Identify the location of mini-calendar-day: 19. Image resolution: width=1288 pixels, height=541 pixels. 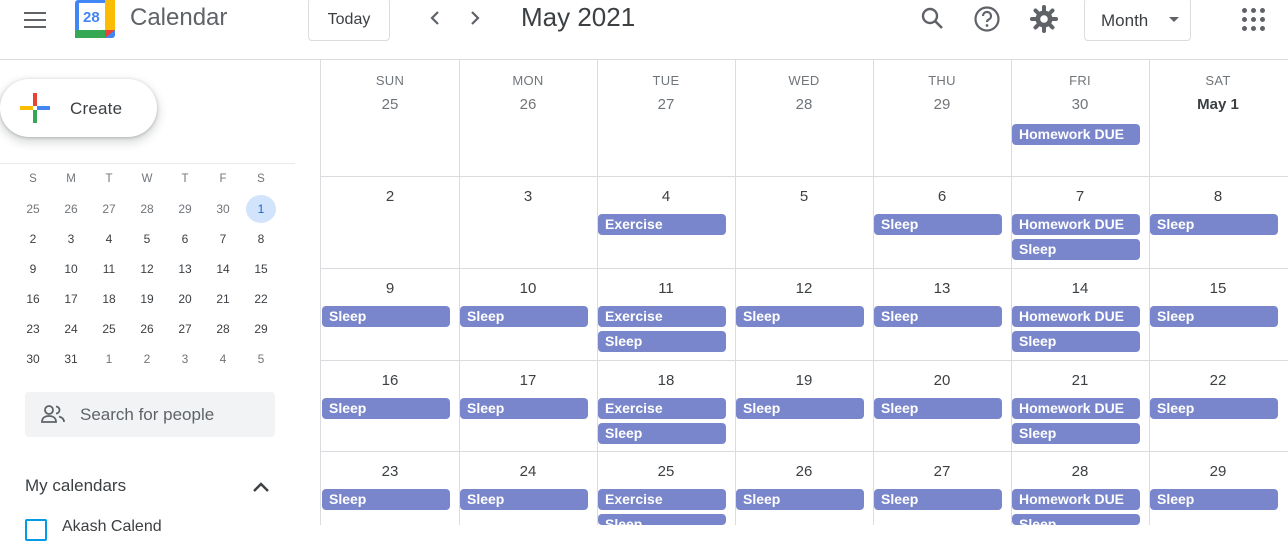
(147, 299).